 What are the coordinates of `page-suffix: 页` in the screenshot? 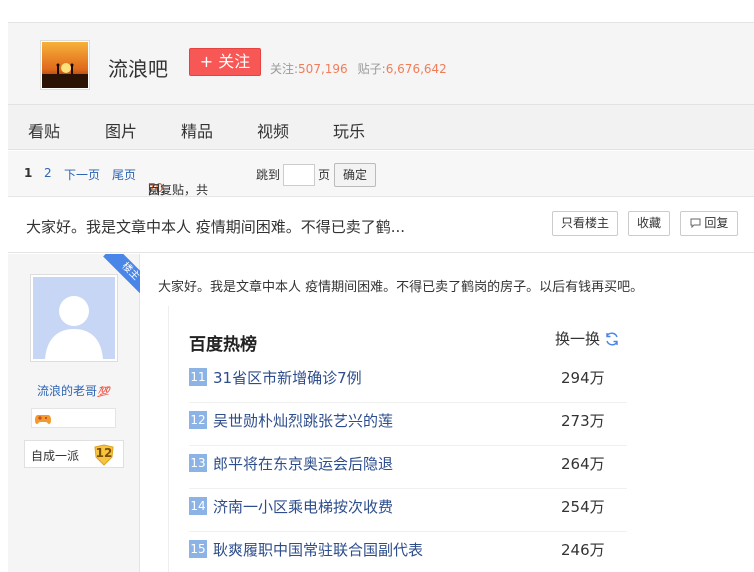 It's located at (324, 175).